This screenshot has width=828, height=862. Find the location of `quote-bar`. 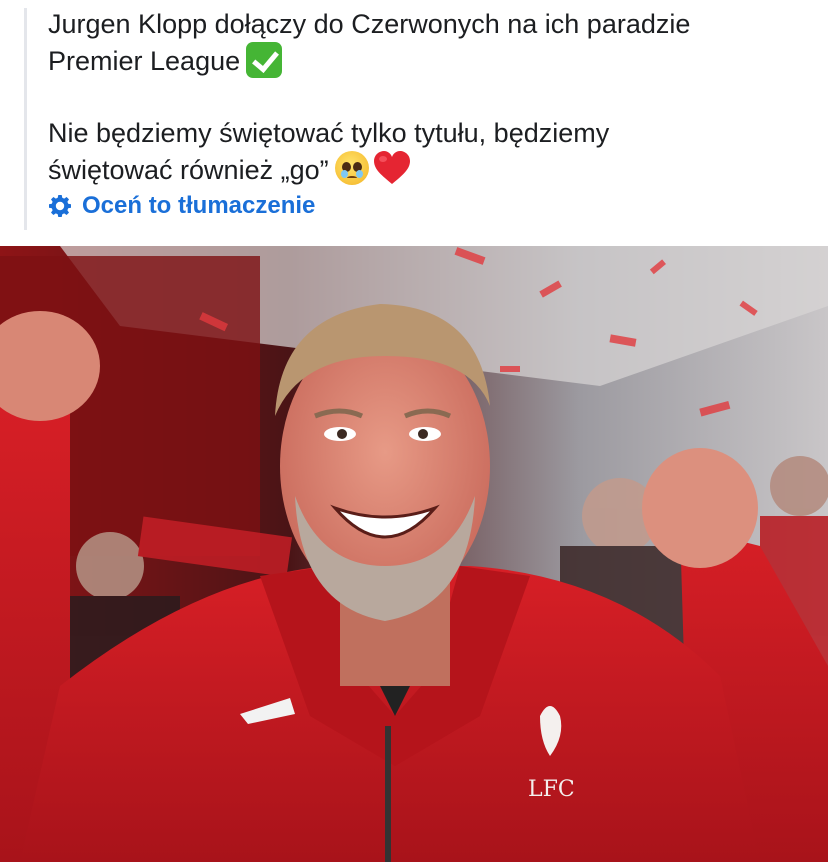

quote-bar is located at coordinates (25, 119).